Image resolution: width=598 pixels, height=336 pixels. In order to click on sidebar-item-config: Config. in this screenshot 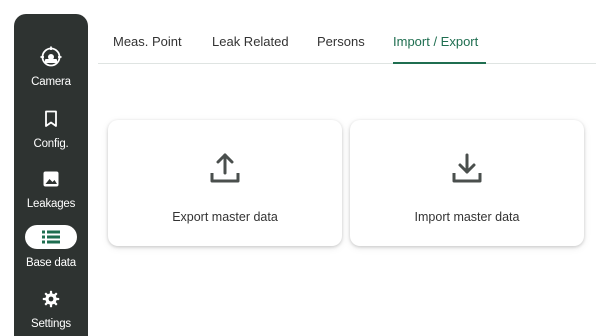, I will do `click(51, 128)`.